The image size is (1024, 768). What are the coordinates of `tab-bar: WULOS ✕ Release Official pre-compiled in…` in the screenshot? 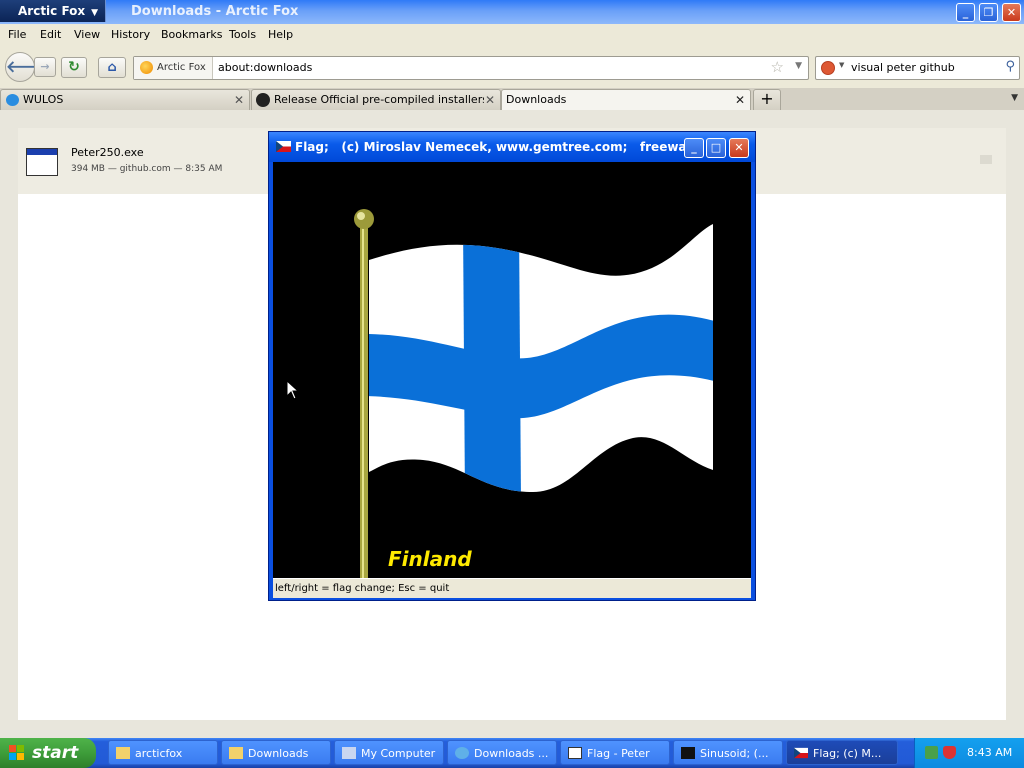 It's located at (512, 99).